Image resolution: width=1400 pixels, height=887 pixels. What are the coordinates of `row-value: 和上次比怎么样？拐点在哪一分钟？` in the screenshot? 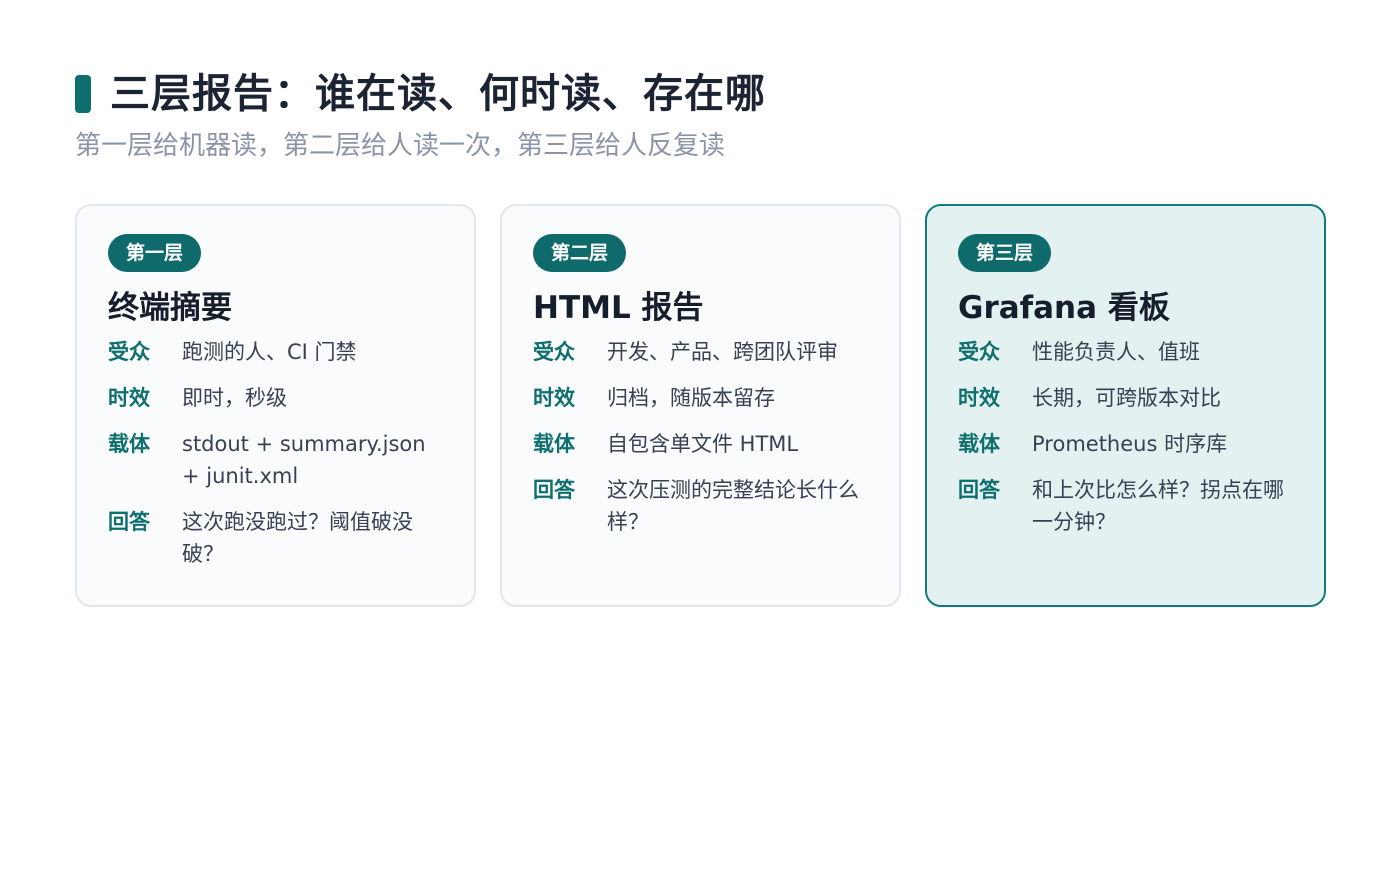 It's located at (1158, 506).